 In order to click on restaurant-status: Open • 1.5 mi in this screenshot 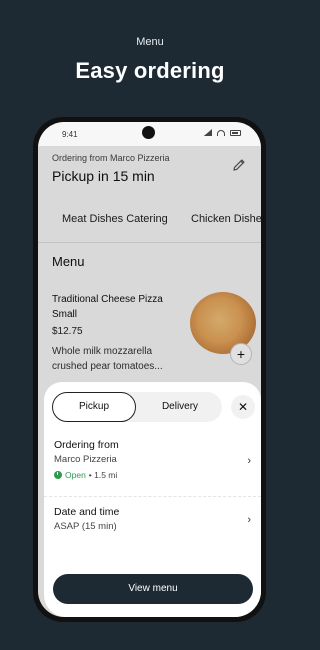, I will do `click(85, 475)`.